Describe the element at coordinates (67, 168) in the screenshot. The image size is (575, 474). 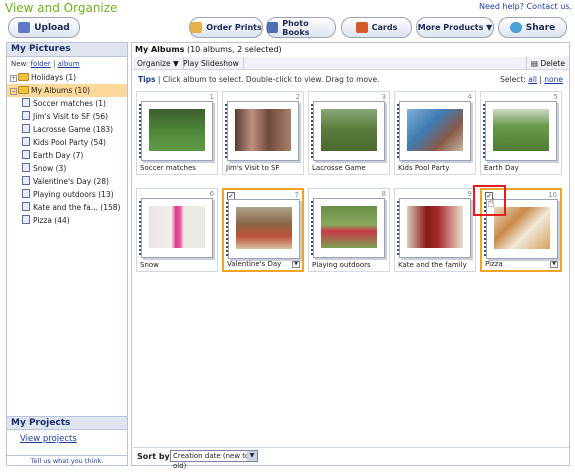
I see `tree-item-album: Snow (3)` at that location.